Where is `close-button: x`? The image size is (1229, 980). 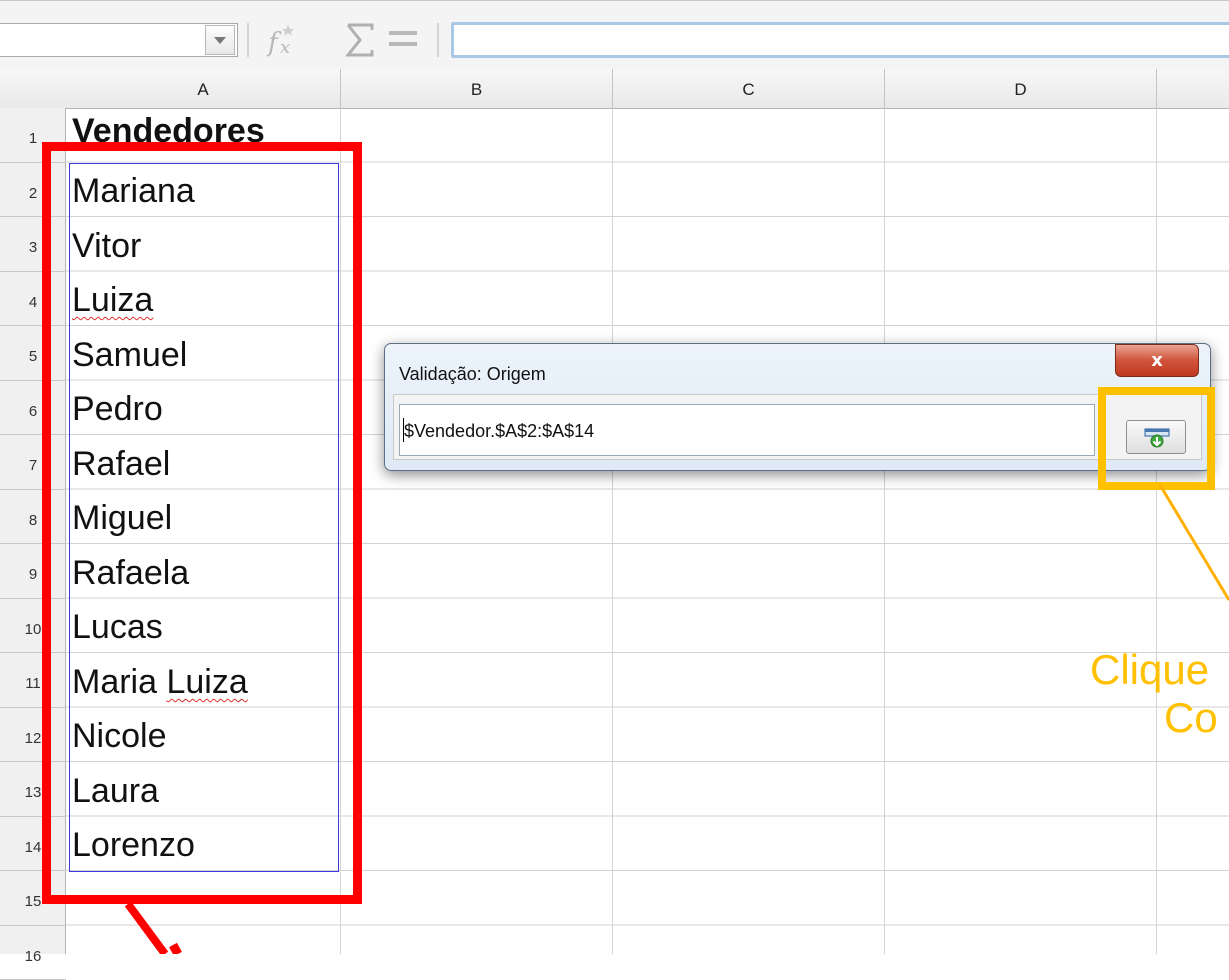 close-button: x is located at coordinates (1157, 360).